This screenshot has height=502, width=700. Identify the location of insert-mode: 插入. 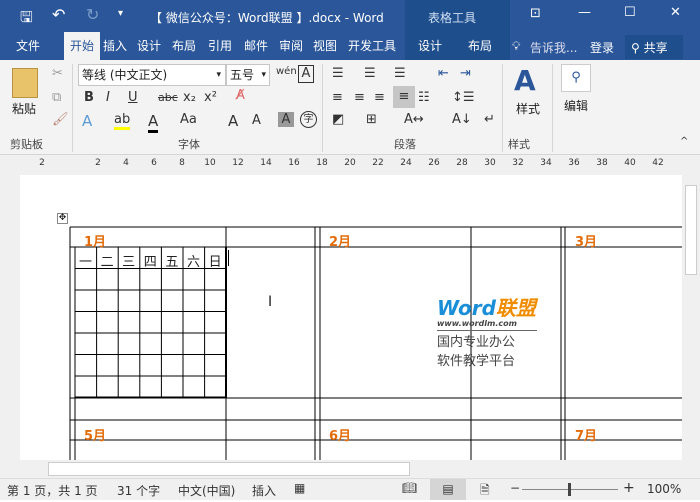
(264, 490).